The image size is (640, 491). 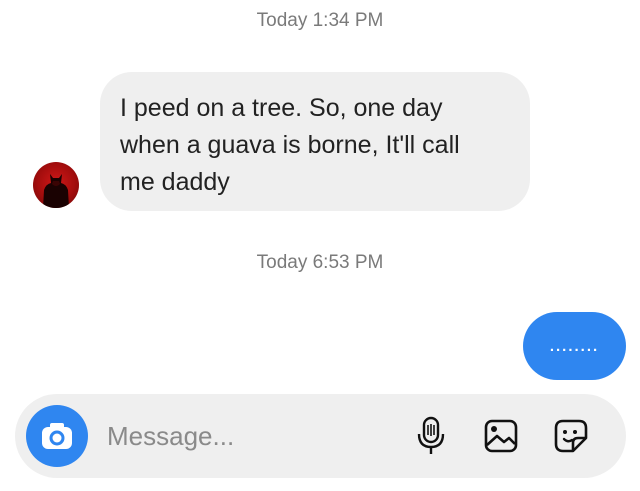 I want to click on camera-button, so click(x=57, y=436).